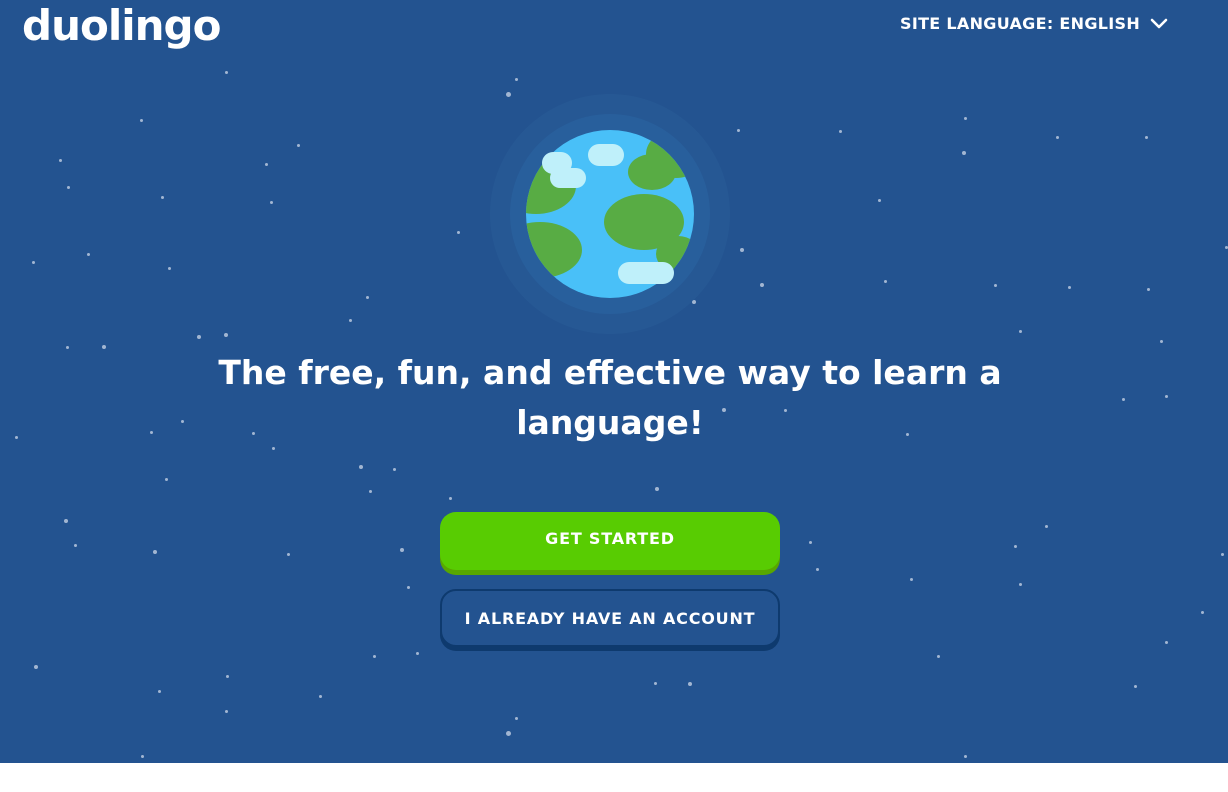  What do you see at coordinates (121, 26) in the screenshot?
I see `duolingo-logo: duolingo` at bounding box center [121, 26].